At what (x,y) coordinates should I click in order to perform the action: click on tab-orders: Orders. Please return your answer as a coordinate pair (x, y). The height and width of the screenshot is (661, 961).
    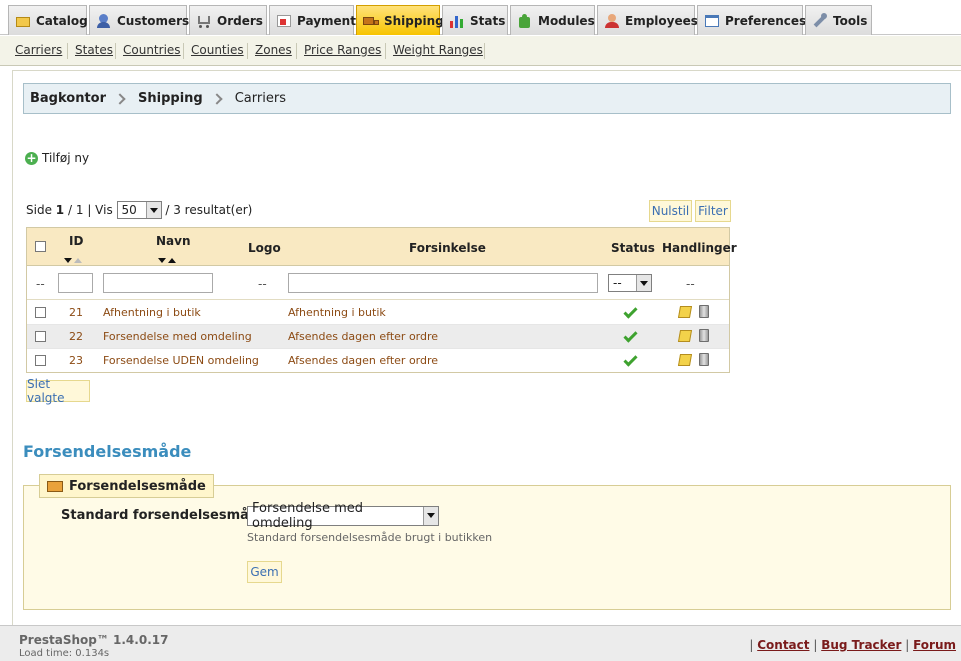
    Looking at the image, I should click on (228, 20).